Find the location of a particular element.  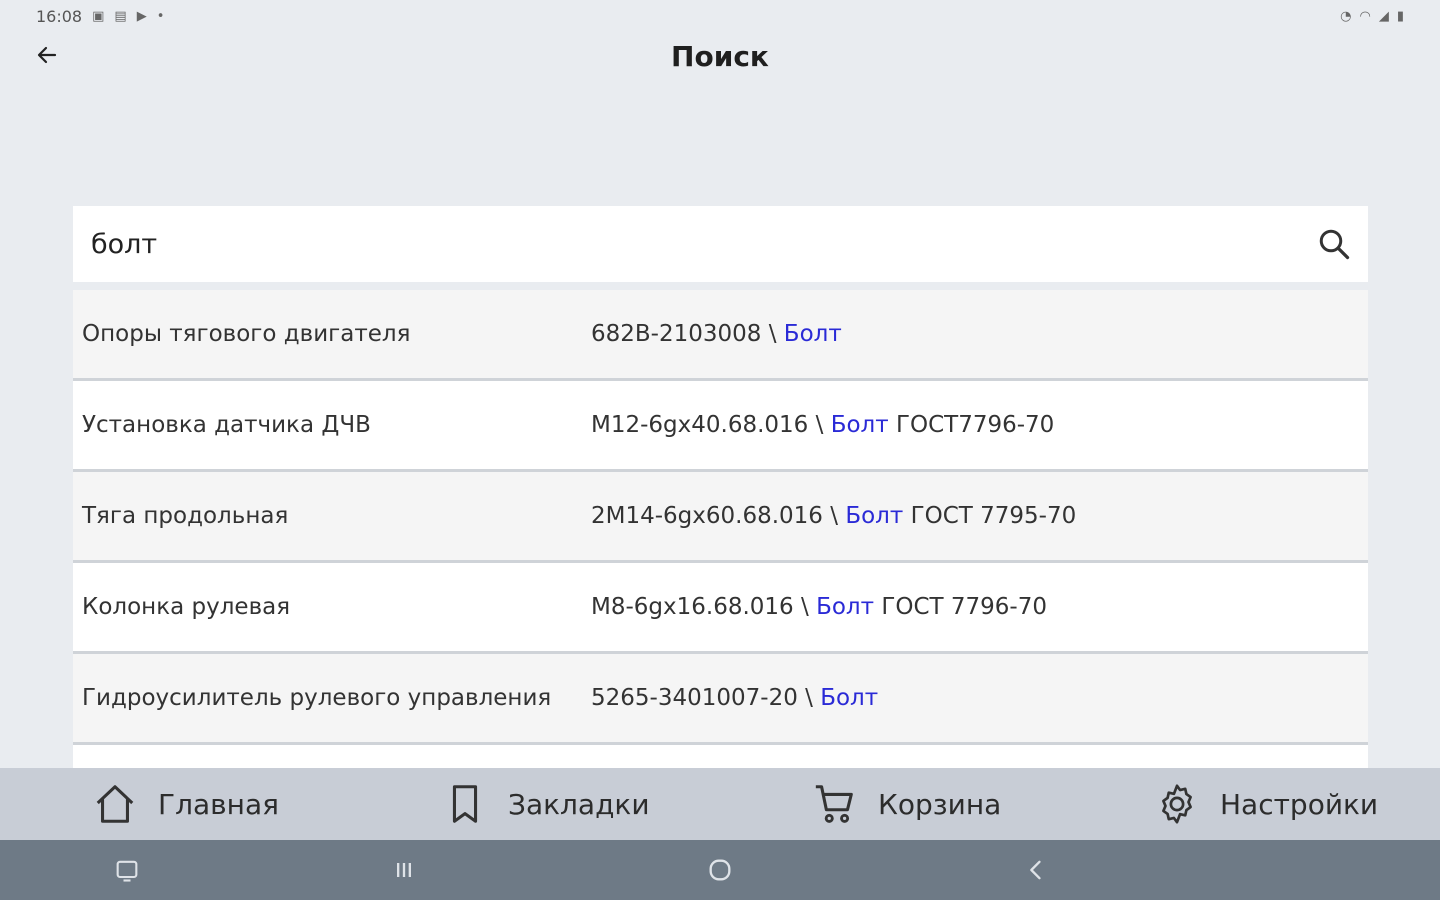

nav-home: Главная is located at coordinates (185, 804).